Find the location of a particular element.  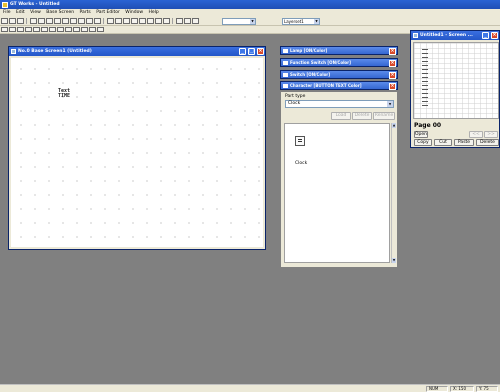

save-icon is located at coordinates (20, 21).